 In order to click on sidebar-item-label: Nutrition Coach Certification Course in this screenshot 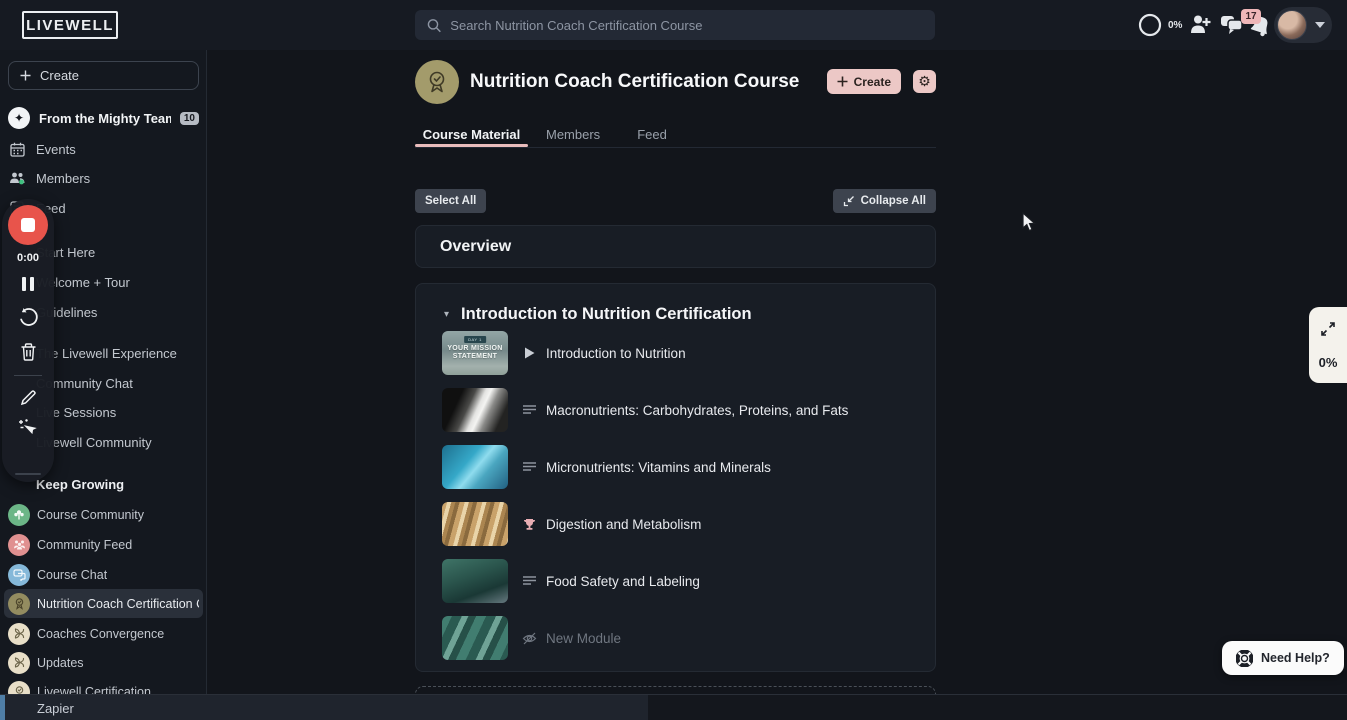, I will do `click(118, 603)`.